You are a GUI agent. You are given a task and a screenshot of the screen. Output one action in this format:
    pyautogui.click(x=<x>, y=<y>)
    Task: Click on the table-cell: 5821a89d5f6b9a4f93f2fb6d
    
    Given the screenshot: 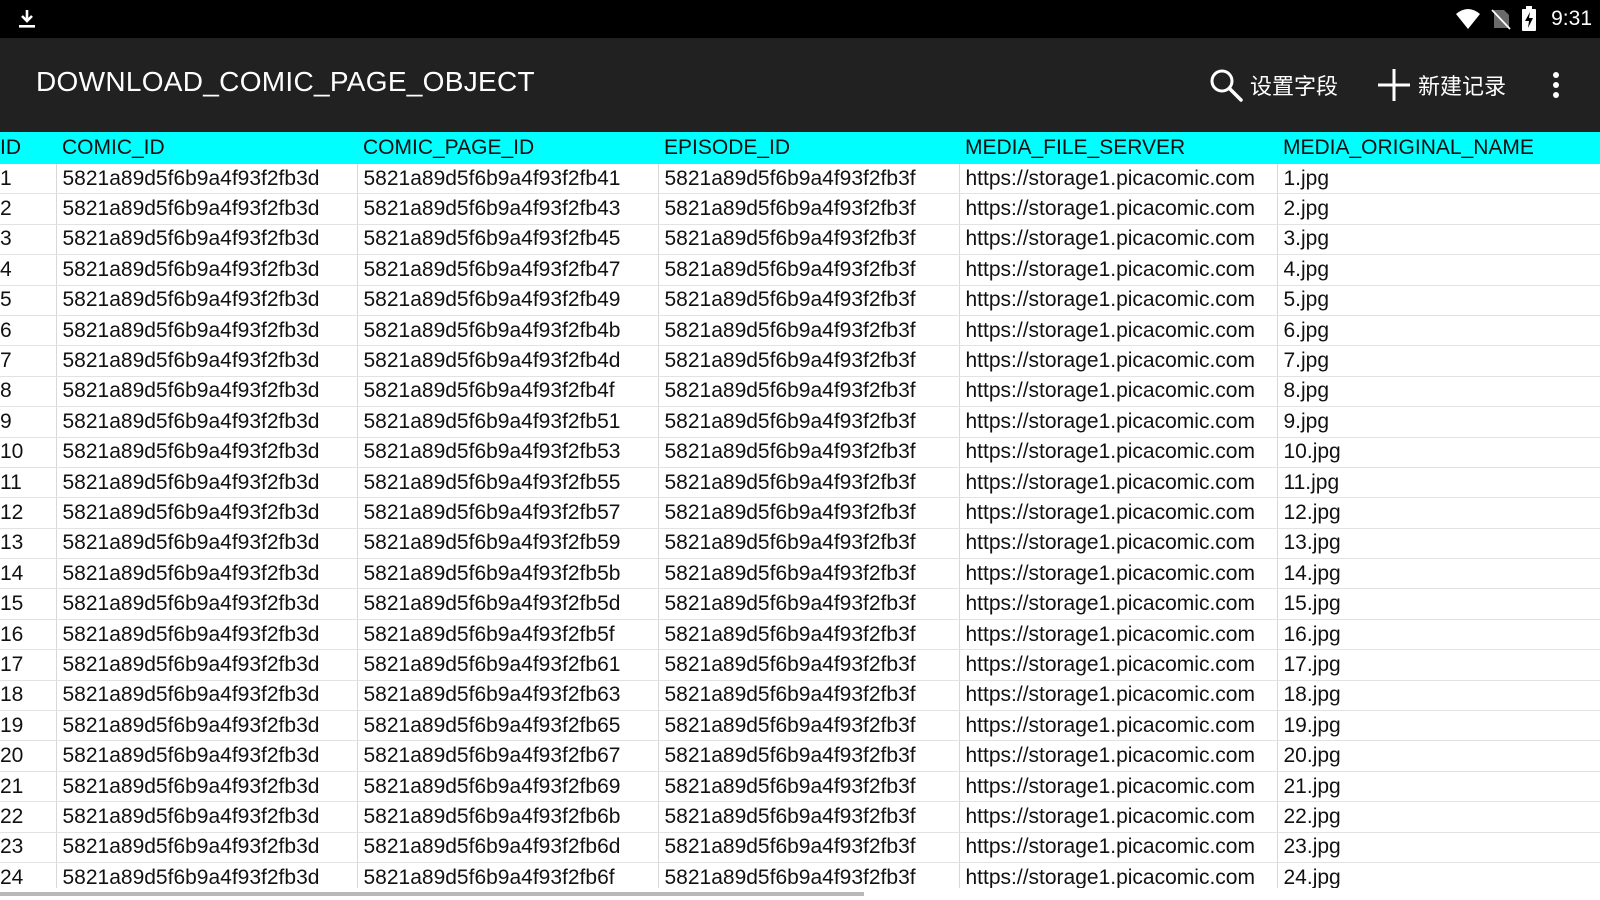 What is the action you would take?
    pyautogui.click(x=508, y=847)
    